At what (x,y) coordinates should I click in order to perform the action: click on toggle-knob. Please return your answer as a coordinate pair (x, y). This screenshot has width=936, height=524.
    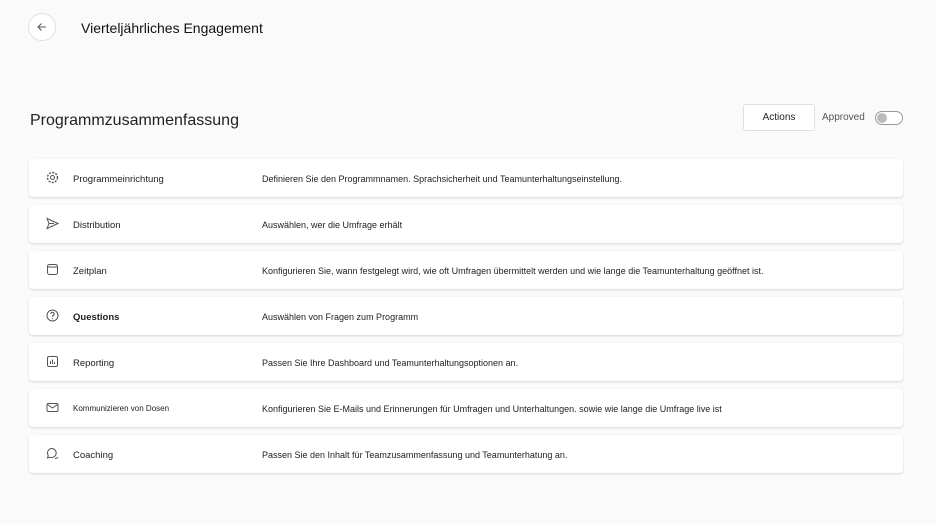
    Looking at the image, I should click on (882, 118).